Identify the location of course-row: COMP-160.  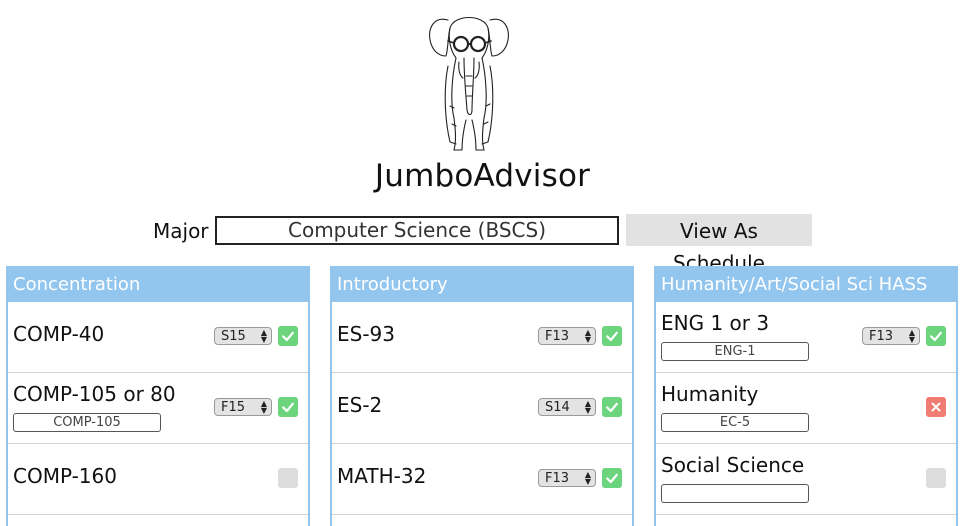
(158, 479).